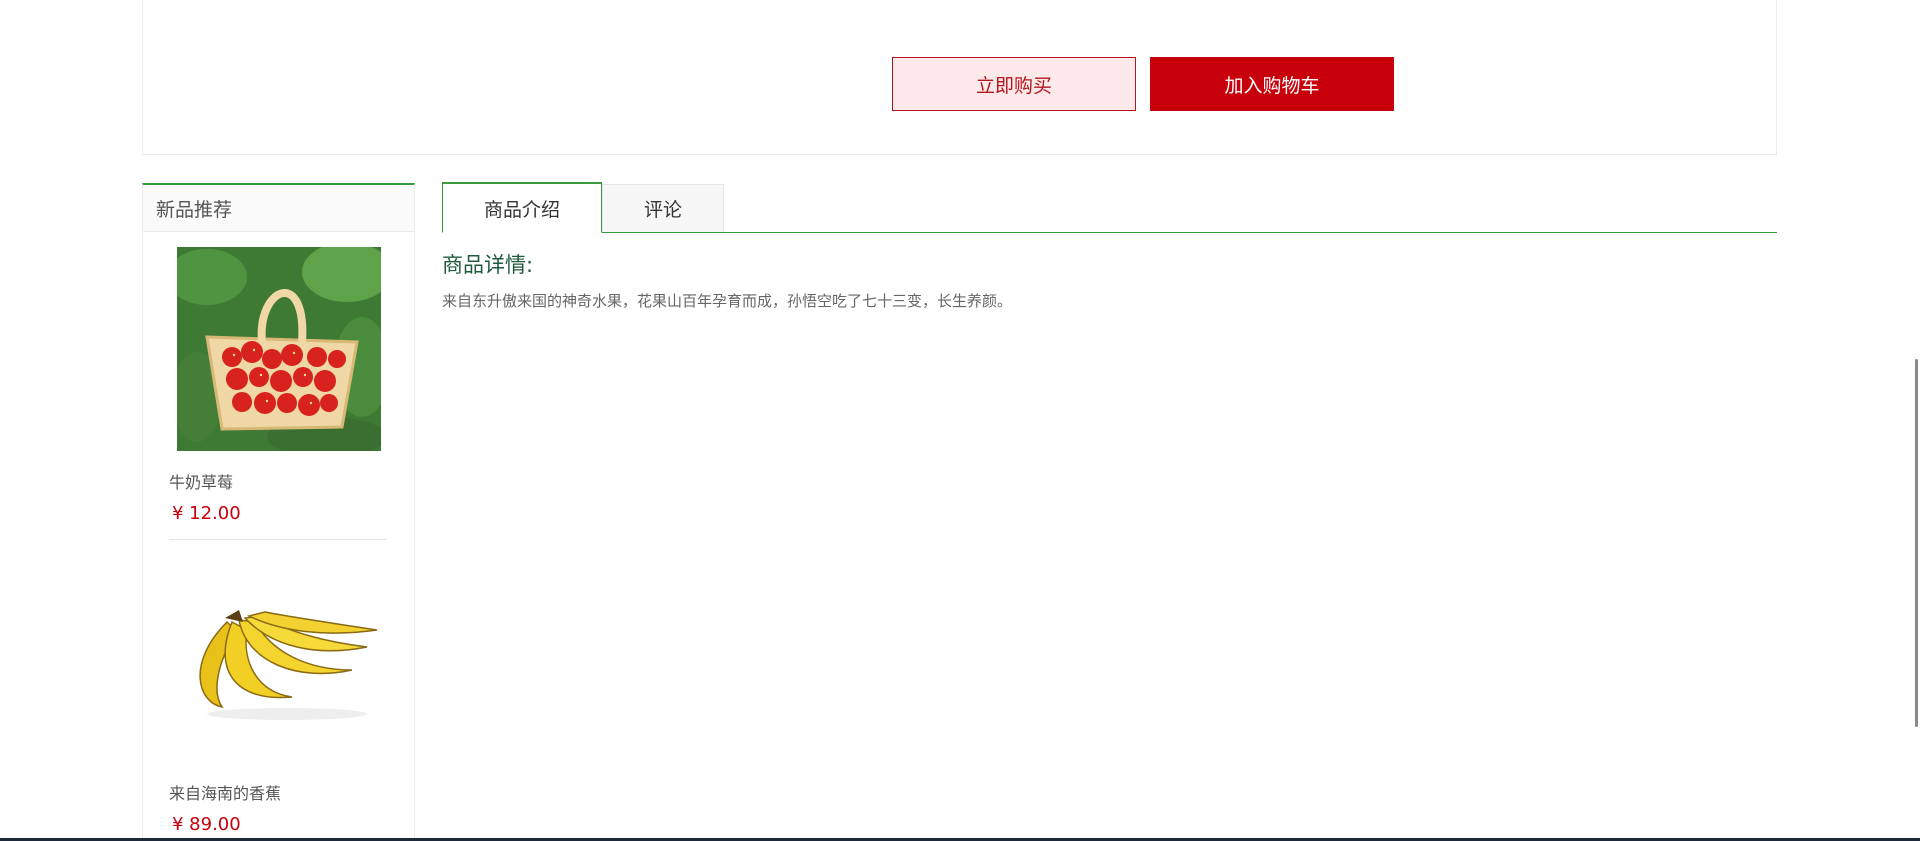 The height and width of the screenshot is (841, 1920). What do you see at coordinates (1916, 543) in the screenshot?
I see `scrollbar-thumb` at bounding box center [1916, 543].